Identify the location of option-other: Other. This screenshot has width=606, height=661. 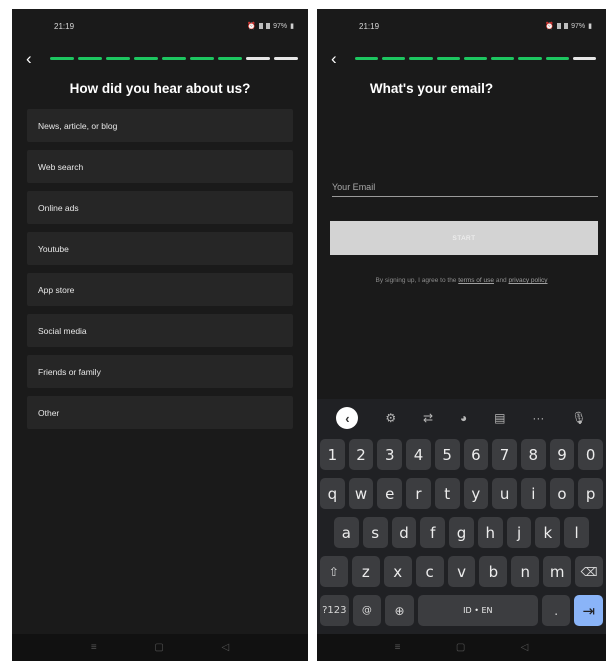
(160, 412).